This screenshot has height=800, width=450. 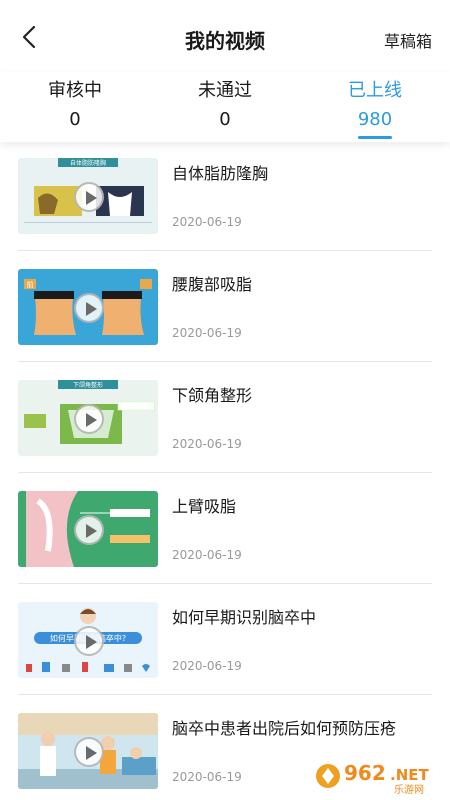 What do you see at coordinates (88, 163) in the screenshot?
I see `thumb-caption: 自体脂肪隆胸` at bounding box center [88, 163].